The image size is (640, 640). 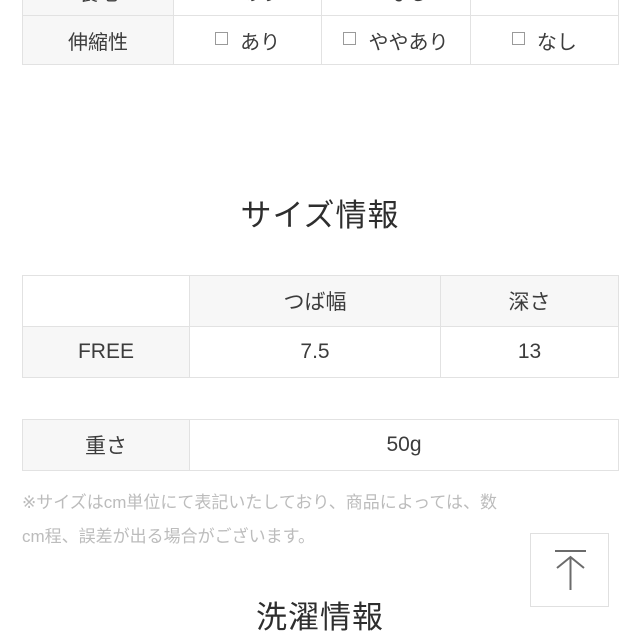 What do you see at coordinates (259, 502) in the screenshot?
I see `size-note-line-1: ※サイズはcm単位にて表記いたしており、商品によっては、数` at bounding box center [259, 502].